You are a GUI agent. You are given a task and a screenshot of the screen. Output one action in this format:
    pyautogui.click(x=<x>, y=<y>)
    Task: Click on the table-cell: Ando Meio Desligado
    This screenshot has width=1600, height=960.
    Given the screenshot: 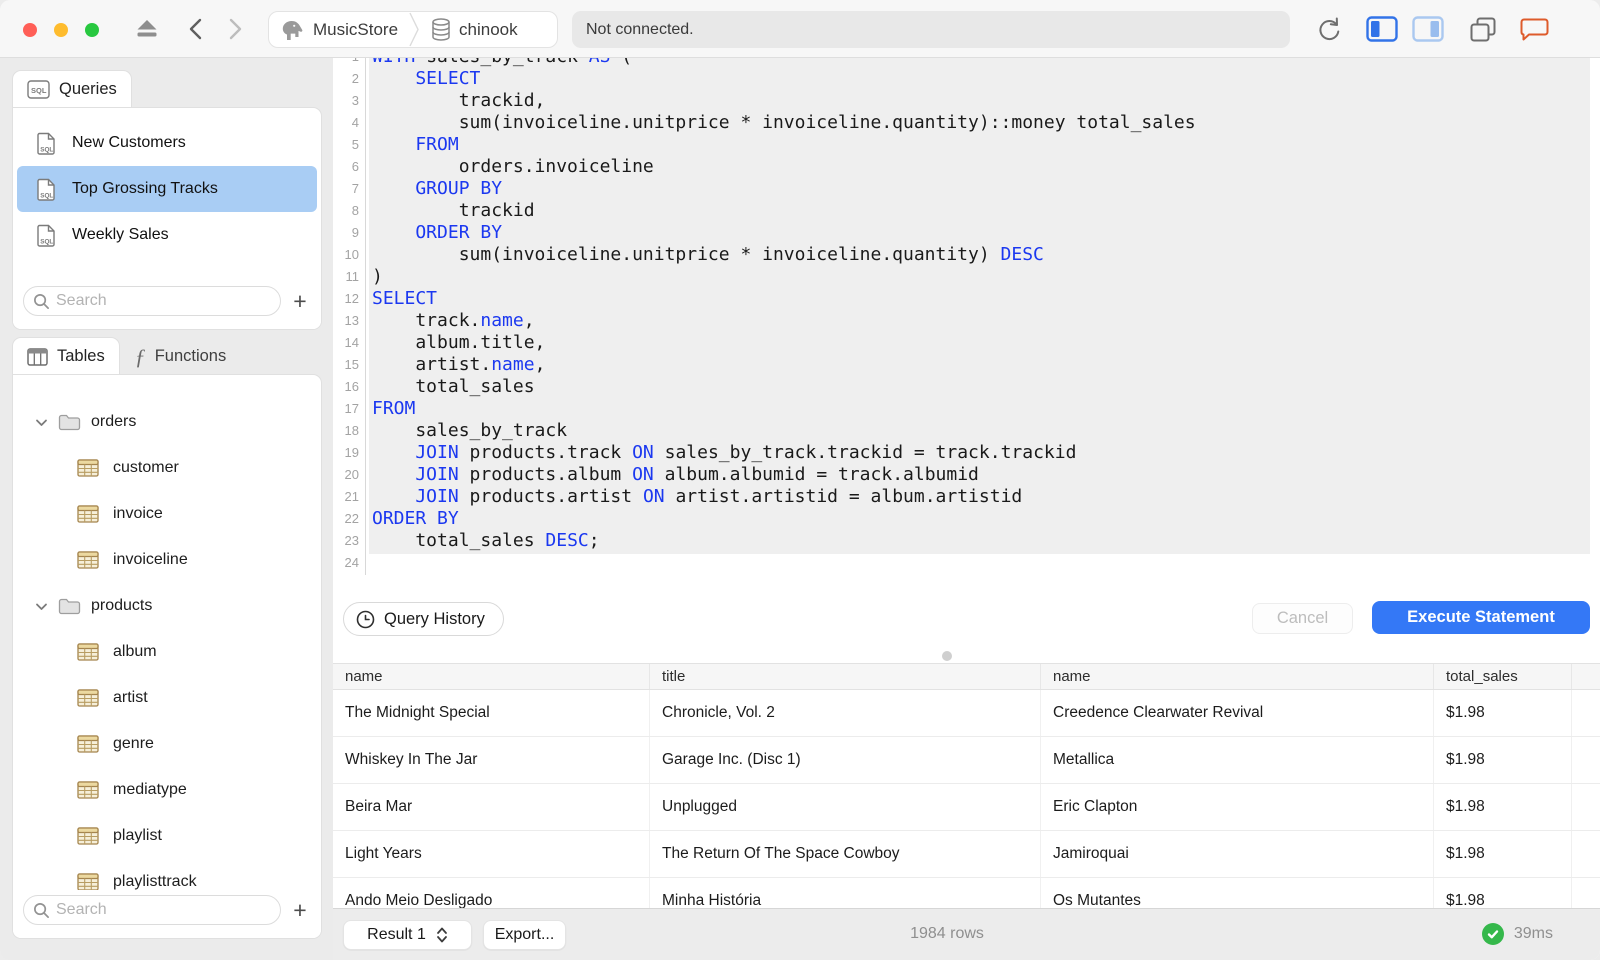 What is the action you would take?
    pyautogui.click(x=491, y=893)
    